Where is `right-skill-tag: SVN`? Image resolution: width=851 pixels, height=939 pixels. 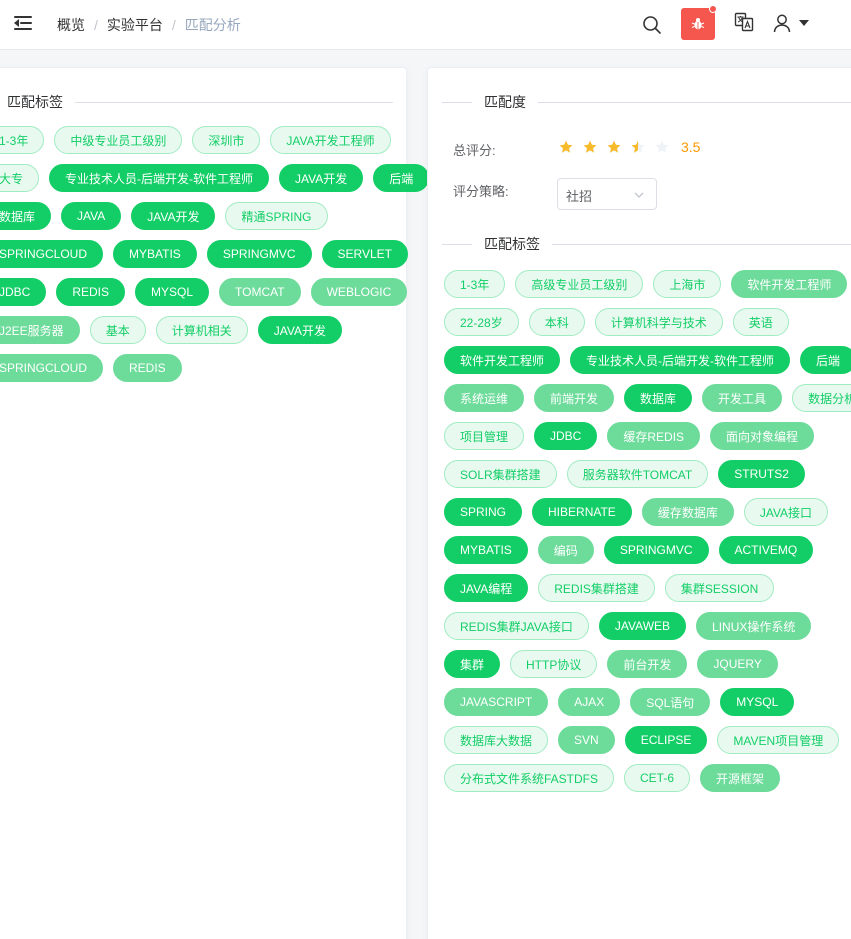 right-skill-tag: SVN is located at coordinates (586, 740).